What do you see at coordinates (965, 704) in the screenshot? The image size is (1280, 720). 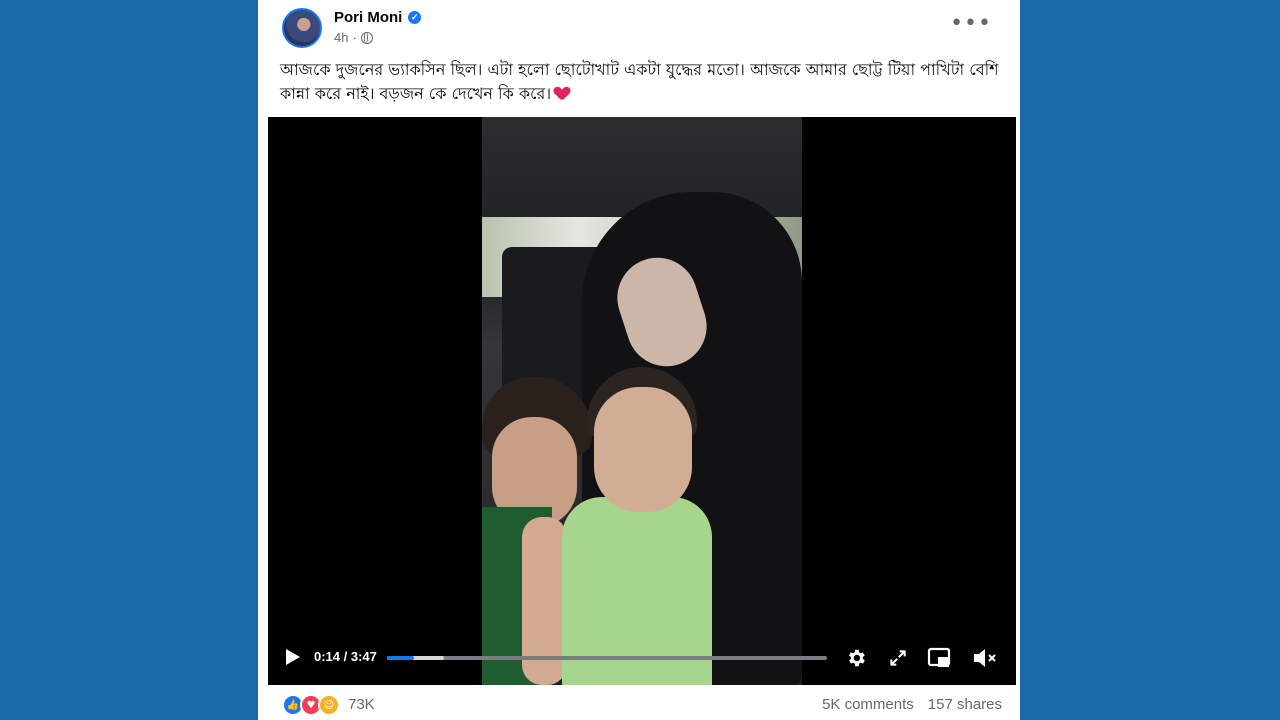 I see `shares-count: 157 shares` at bounding box center [965, 704].